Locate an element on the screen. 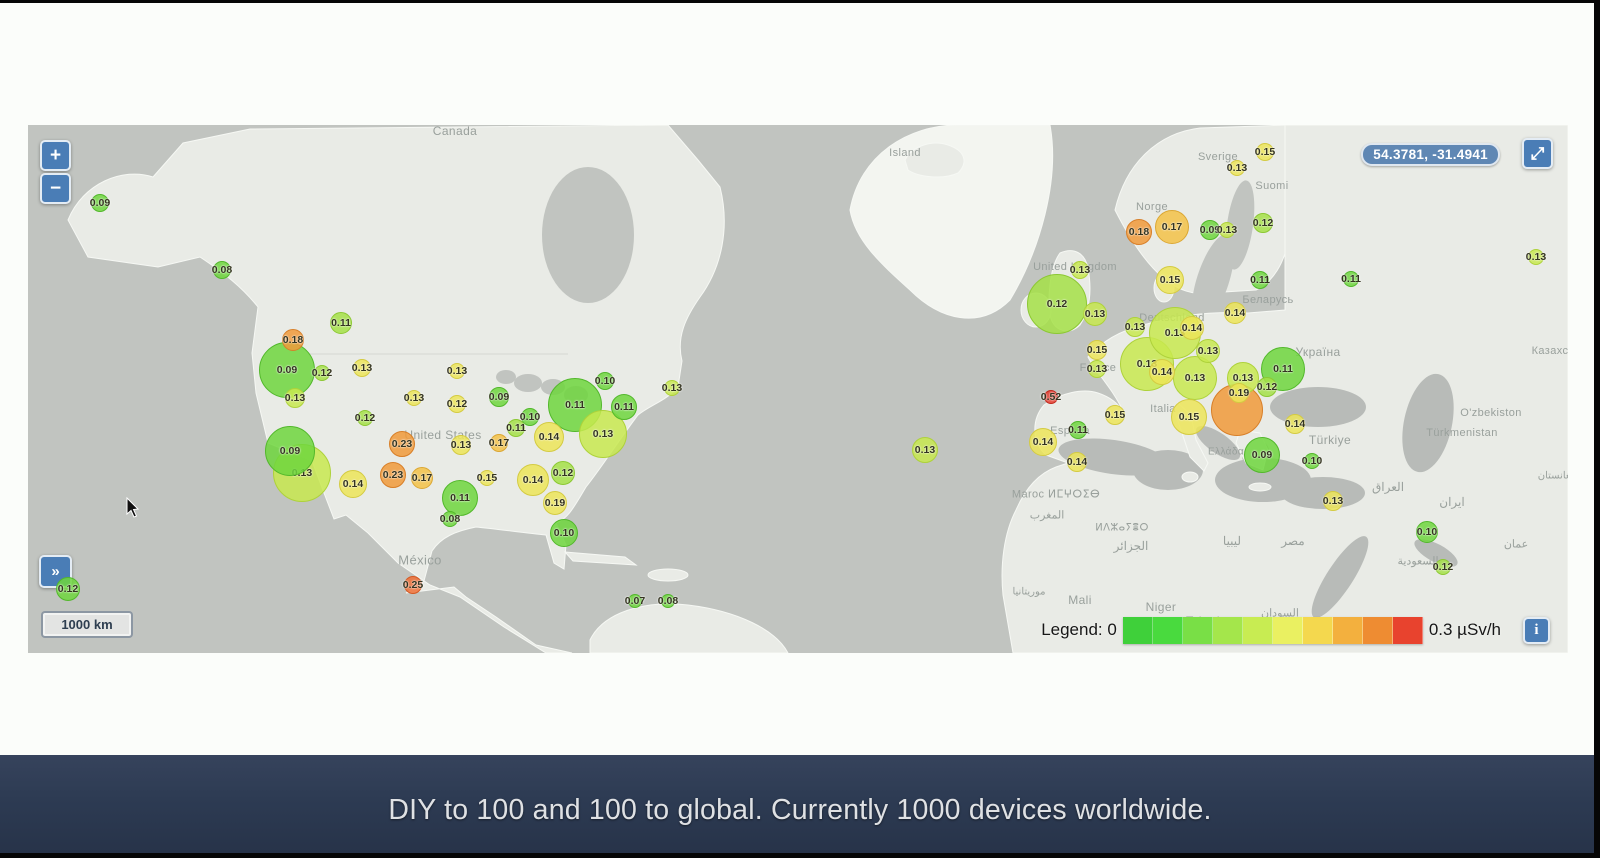 This screenshot has height=858, width=1600. radiation-value: 0.12 is located at coordinates (68, 589).